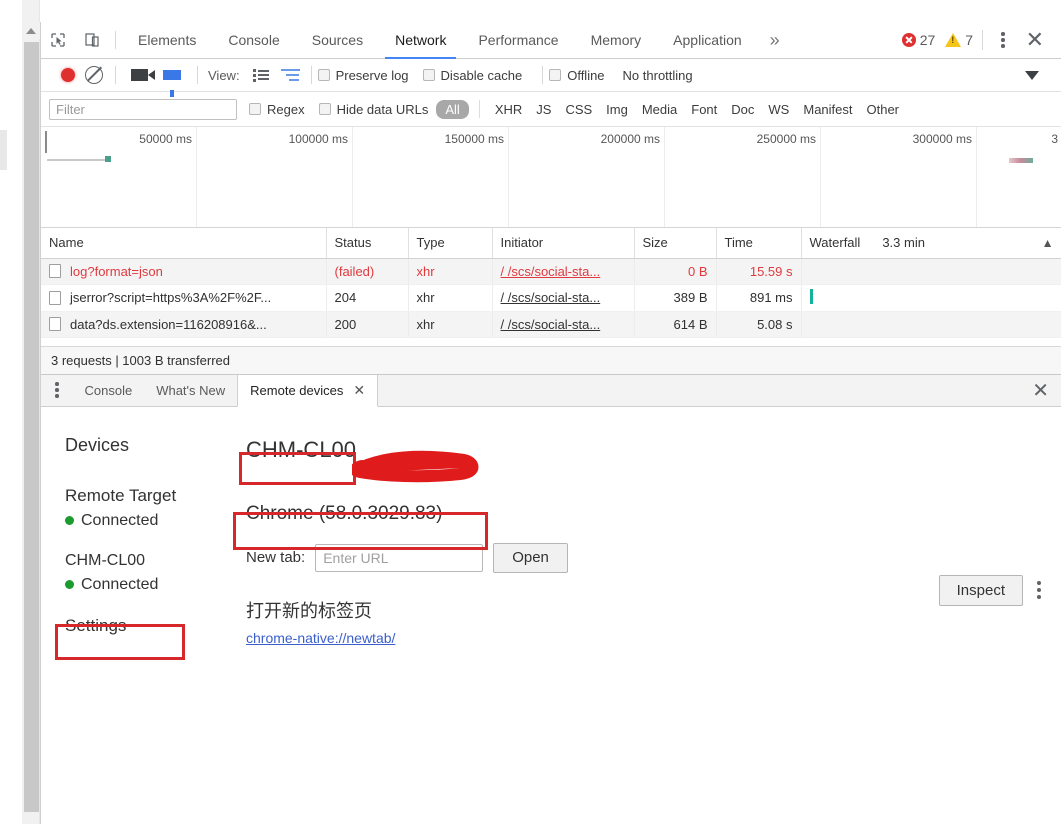  Describe the element at coordinates (290, 75) in the screenshot. I see `waterfall-view-icon` at that location.